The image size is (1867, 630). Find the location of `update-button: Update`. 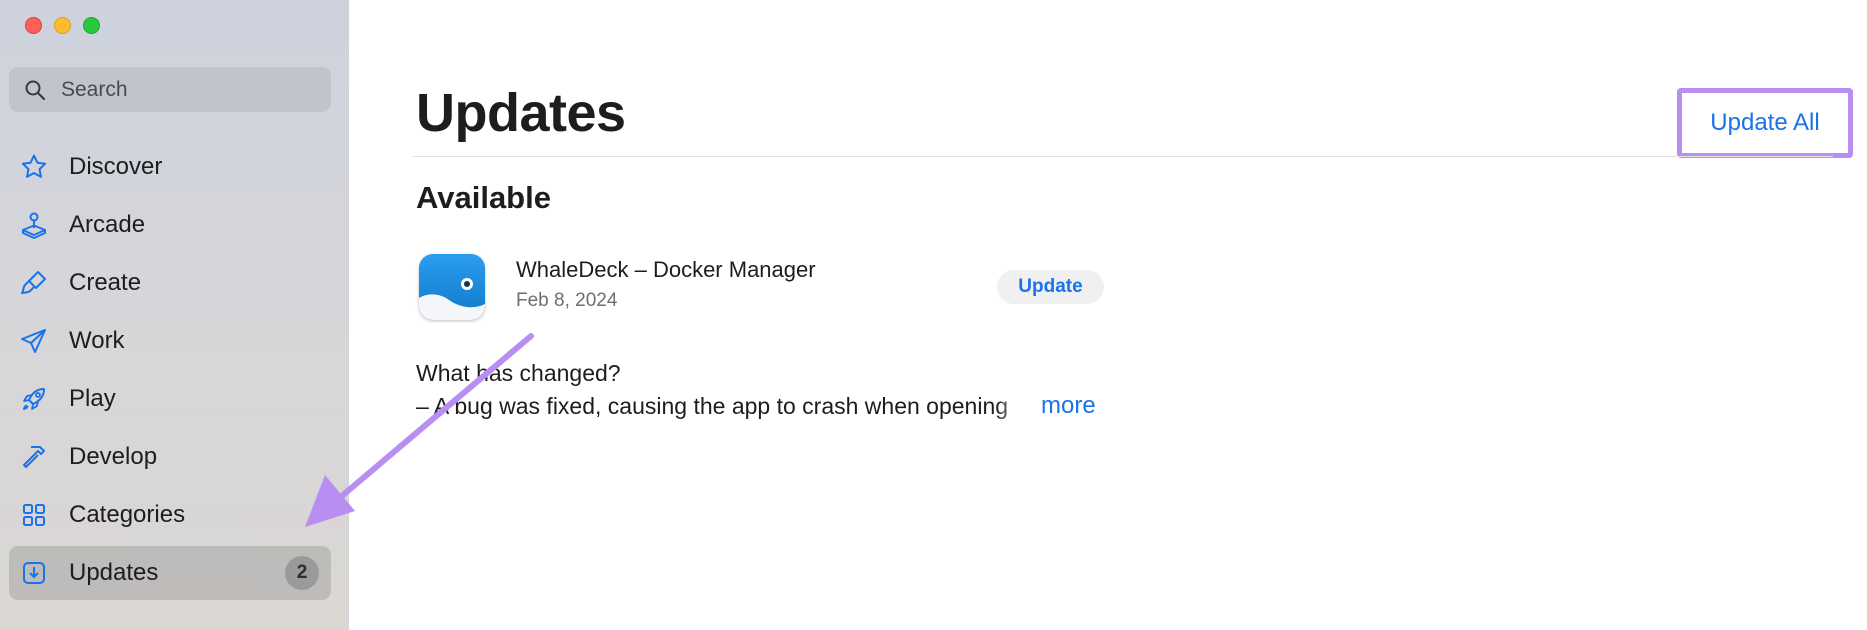

update-button: Update is located at coordinates (1050, 287).